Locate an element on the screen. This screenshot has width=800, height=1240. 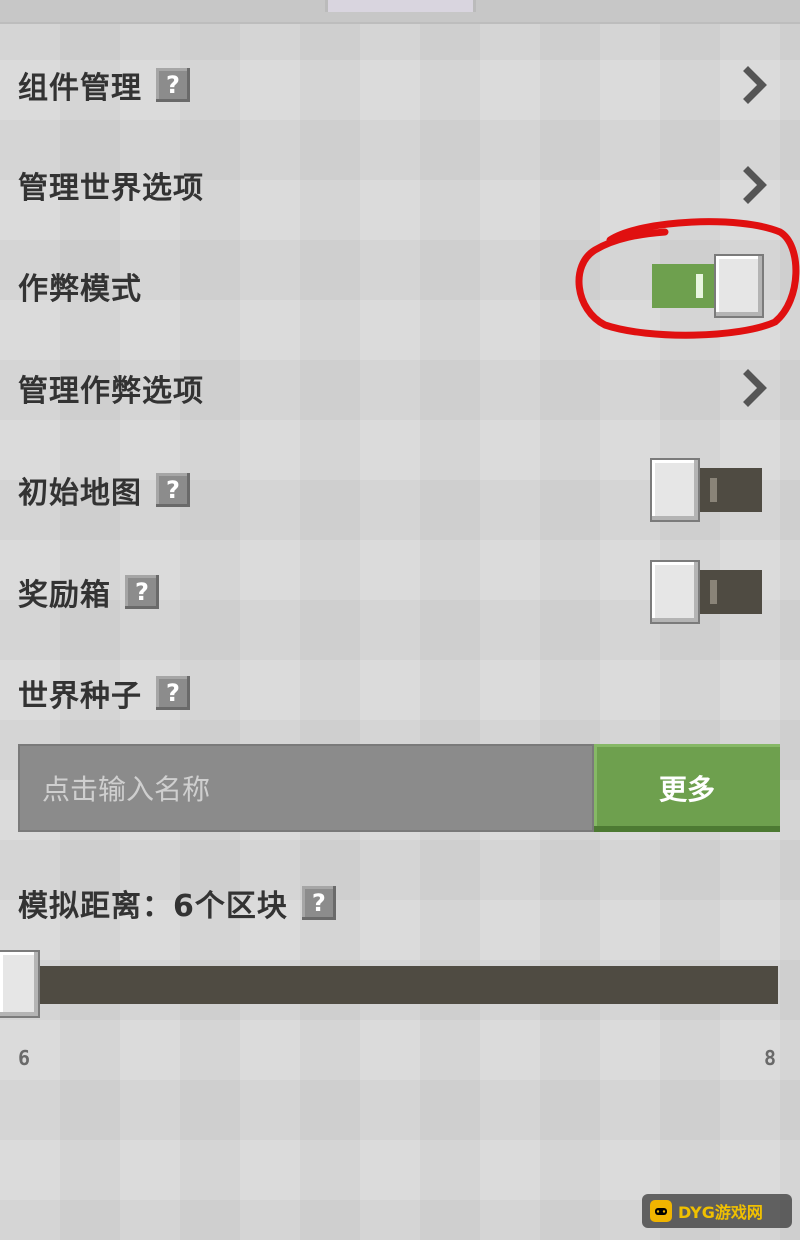
bonus-chest-label: 奖励箱 is located at coordinates (64, 595).